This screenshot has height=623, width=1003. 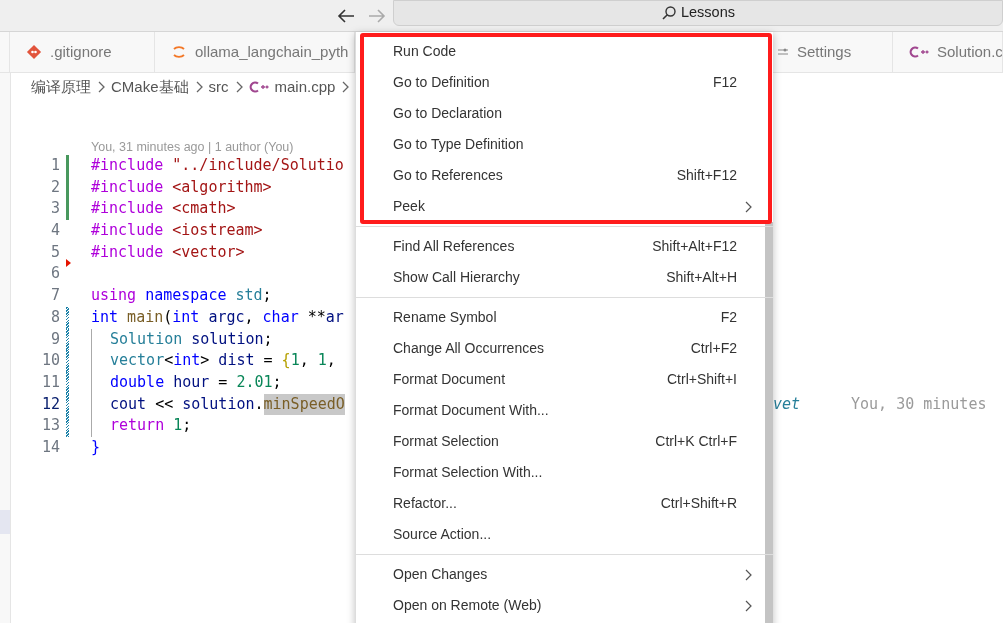 What do you see at coordinates (54, 339) in the screenshot?
I see `line-number: 9` at bounding box center [54, 339].